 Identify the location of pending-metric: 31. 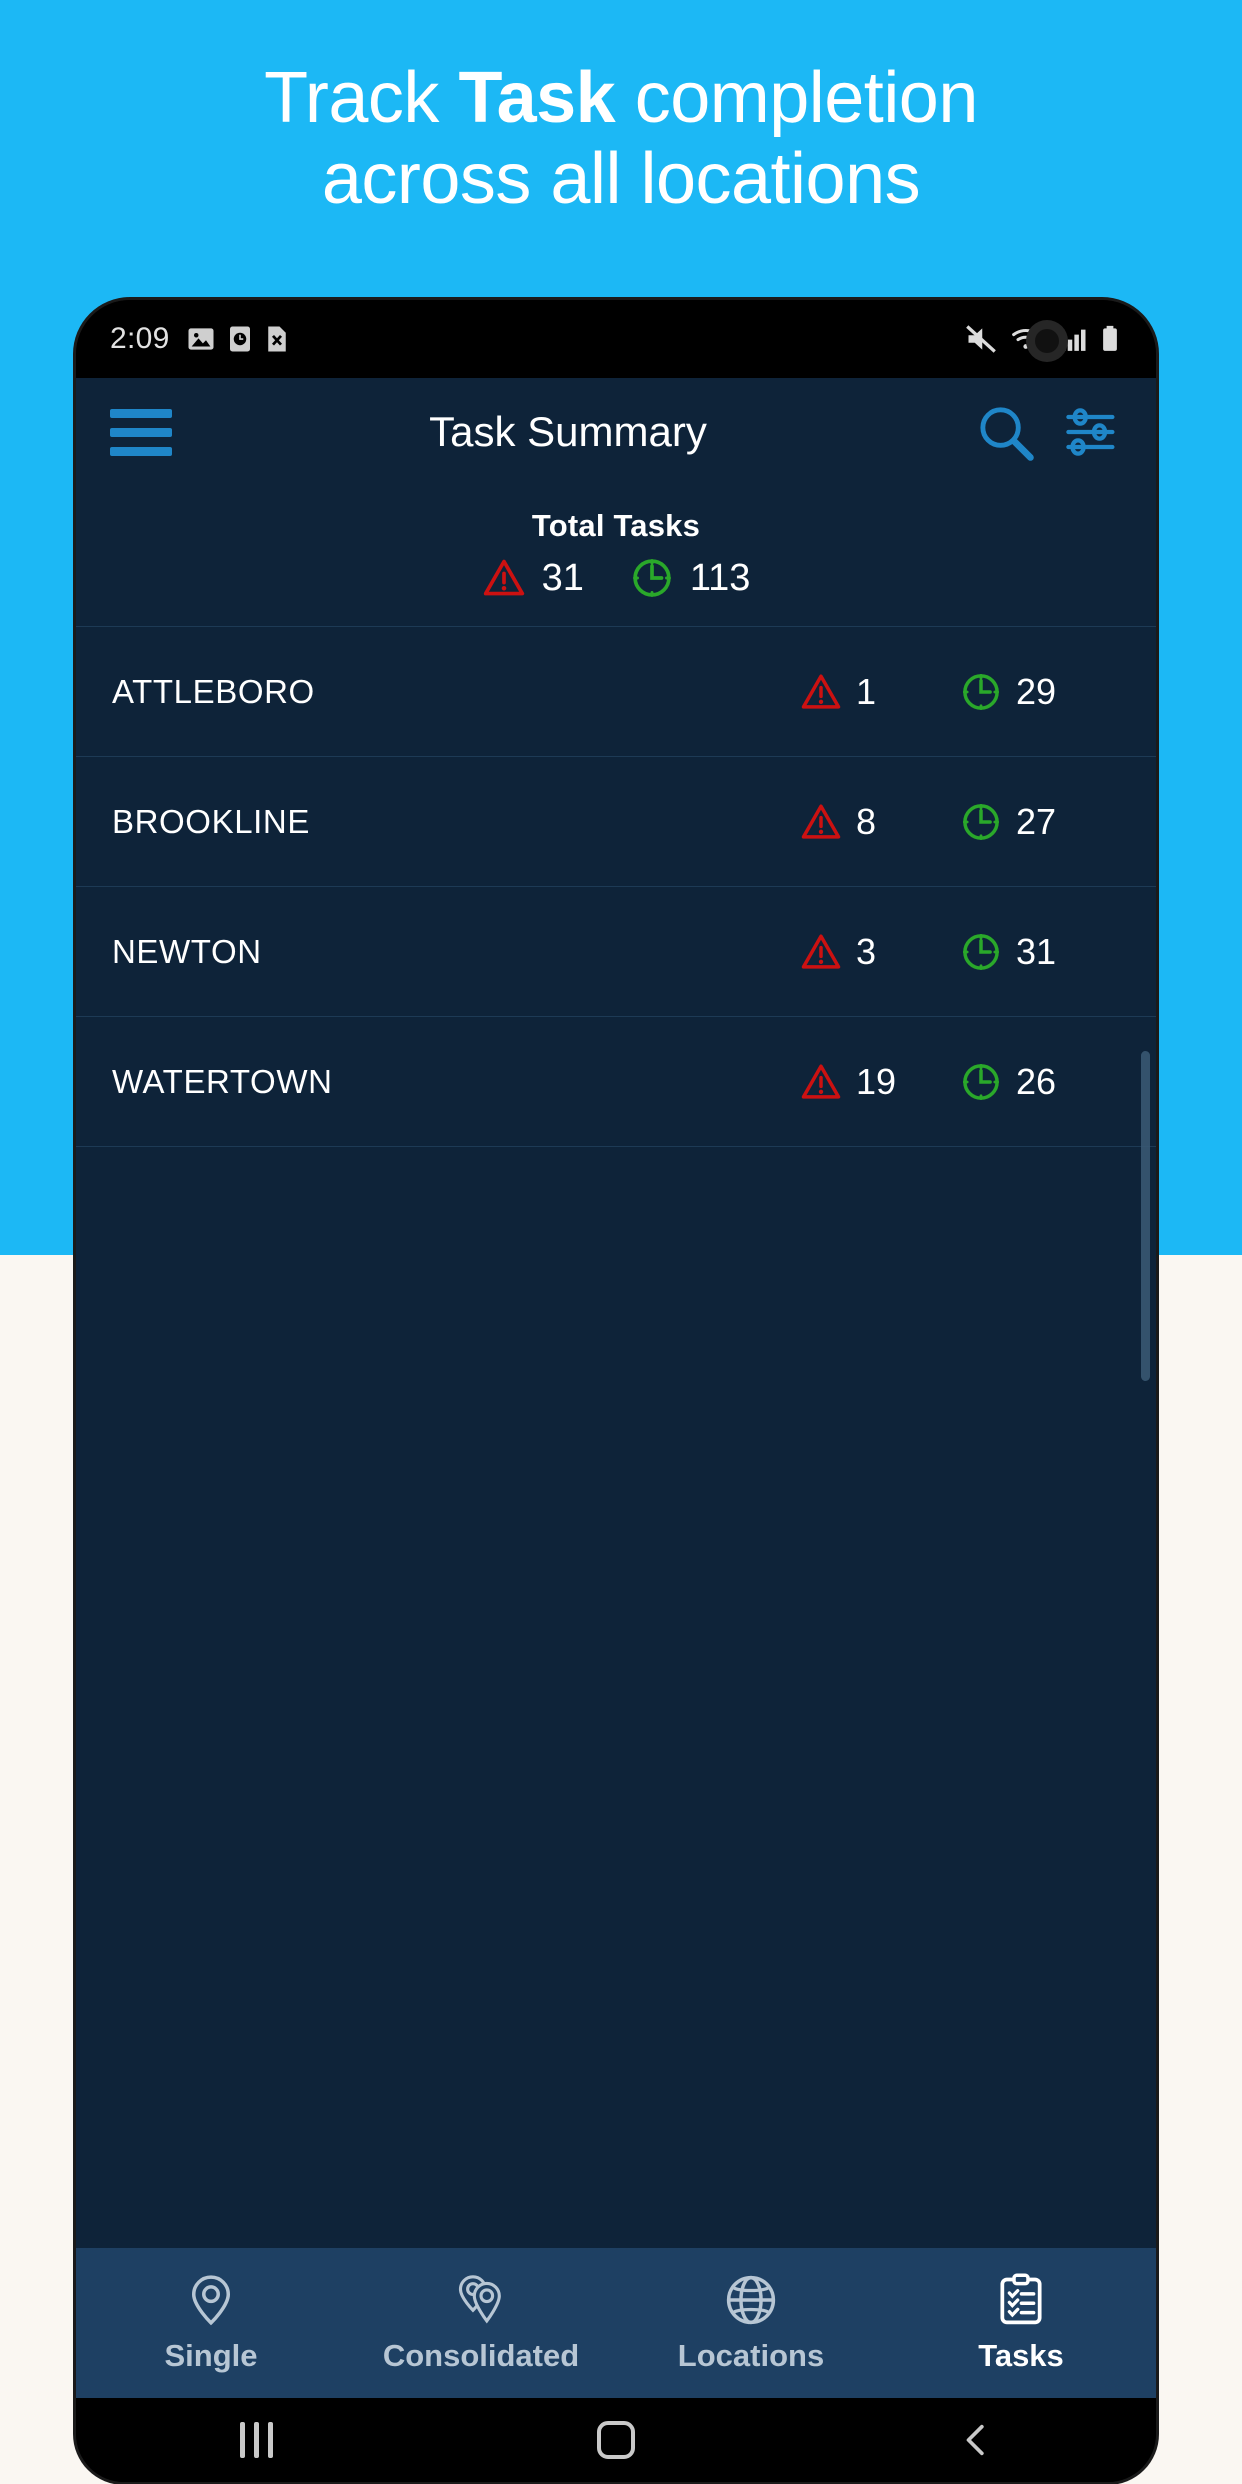
(1040, 952).